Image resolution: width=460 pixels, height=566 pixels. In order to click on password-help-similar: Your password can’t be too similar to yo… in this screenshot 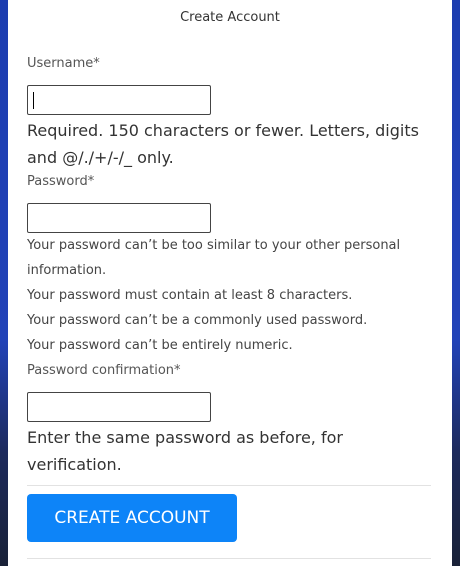, I will do `click(214, 245)`.